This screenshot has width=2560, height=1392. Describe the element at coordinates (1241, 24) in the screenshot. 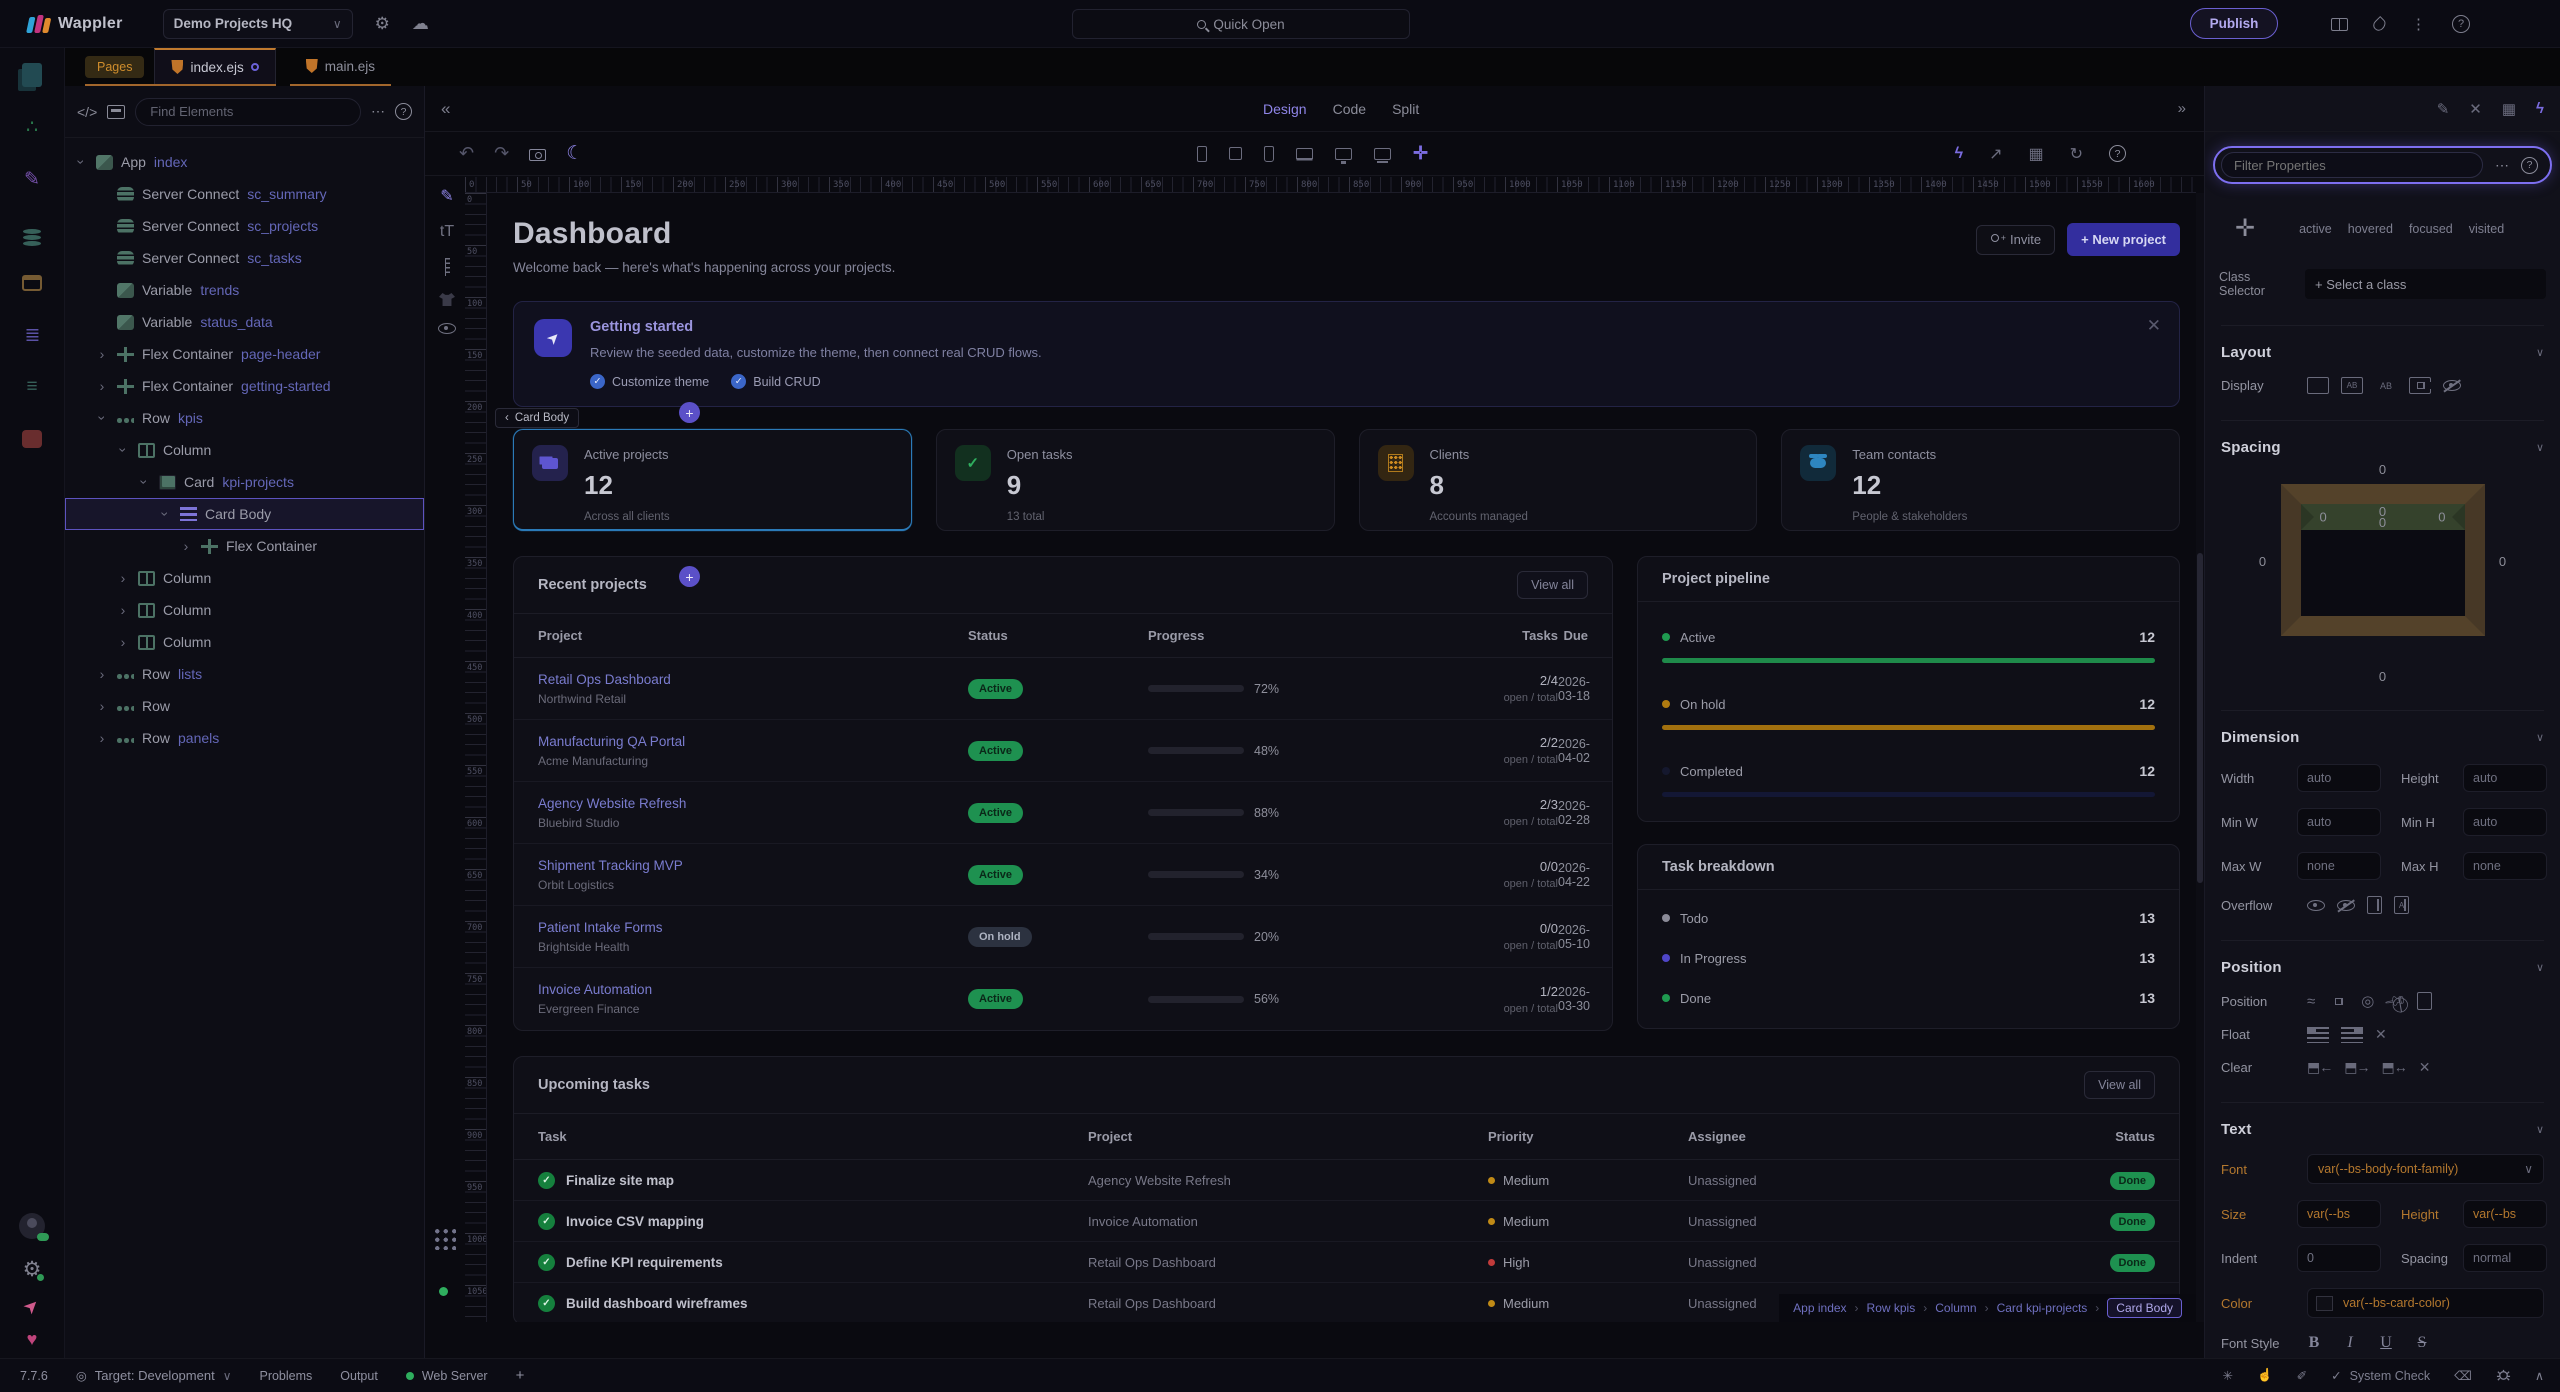

I see `quick-open-button: Quick Open` at that location.